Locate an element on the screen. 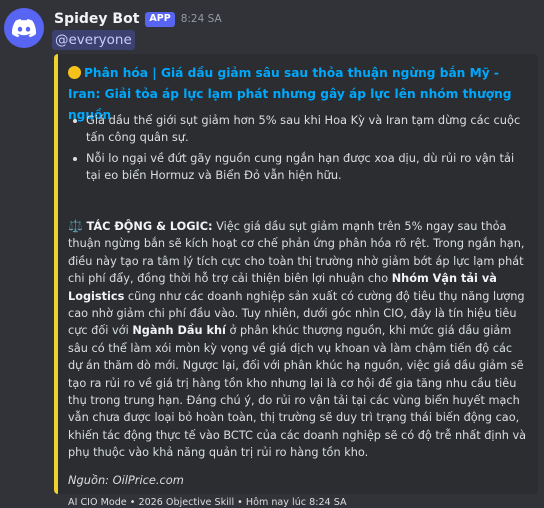 The image size is (544, 508). source-credit: Nguồn: OilPrice.com is located at coordinates (126, 480).